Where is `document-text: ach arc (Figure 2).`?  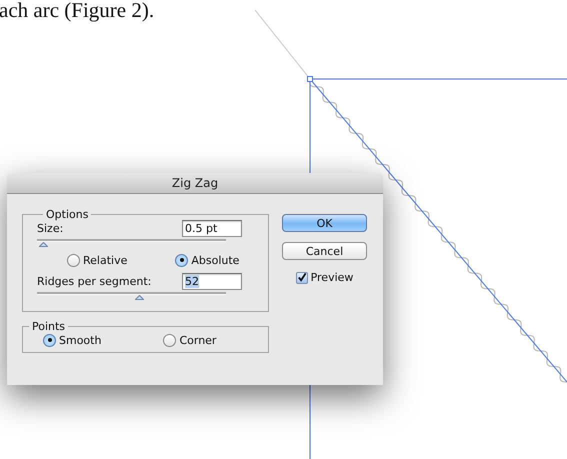
document-text: ach arc (Figure 2). is located at coordinates (77, 11).